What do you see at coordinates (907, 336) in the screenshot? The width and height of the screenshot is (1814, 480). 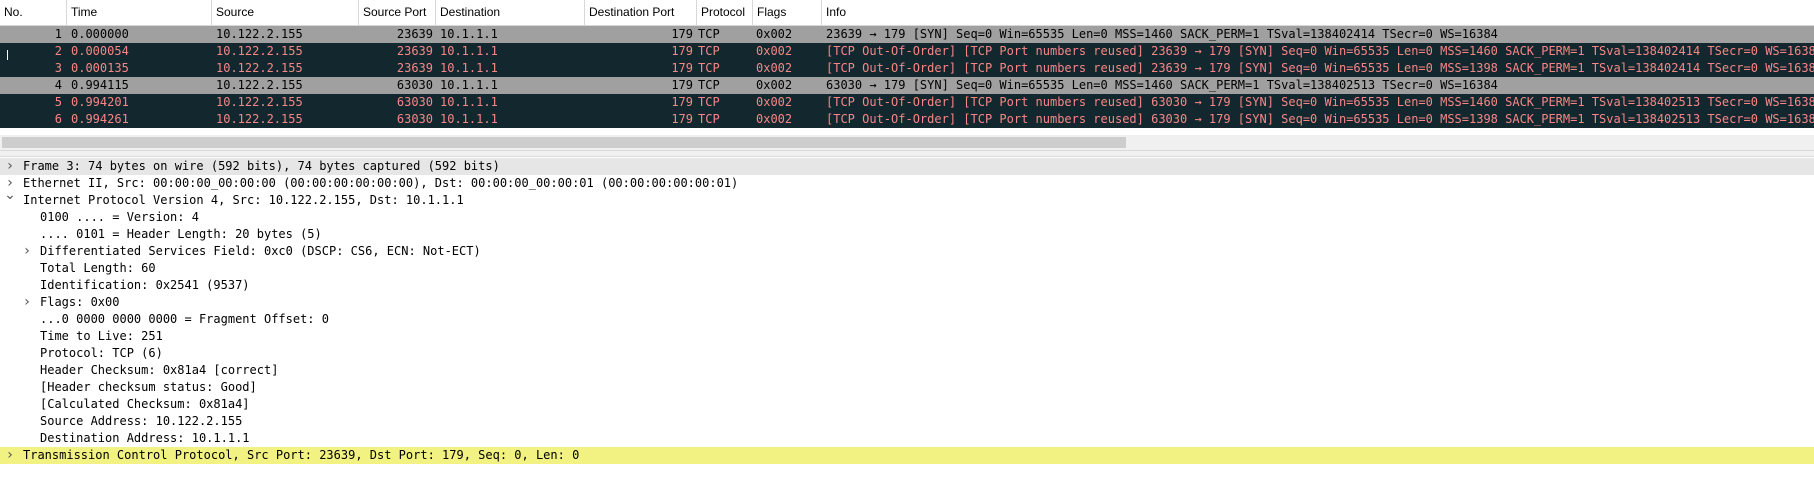 I see `detail-tree-item: Time to Live: 251` at bounding box center [907, 336].